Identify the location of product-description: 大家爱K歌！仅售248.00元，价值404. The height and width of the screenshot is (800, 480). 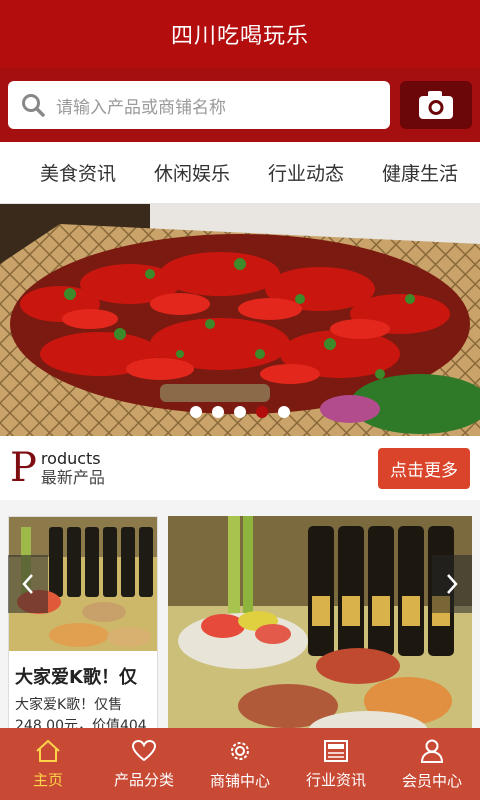
(81, 712).